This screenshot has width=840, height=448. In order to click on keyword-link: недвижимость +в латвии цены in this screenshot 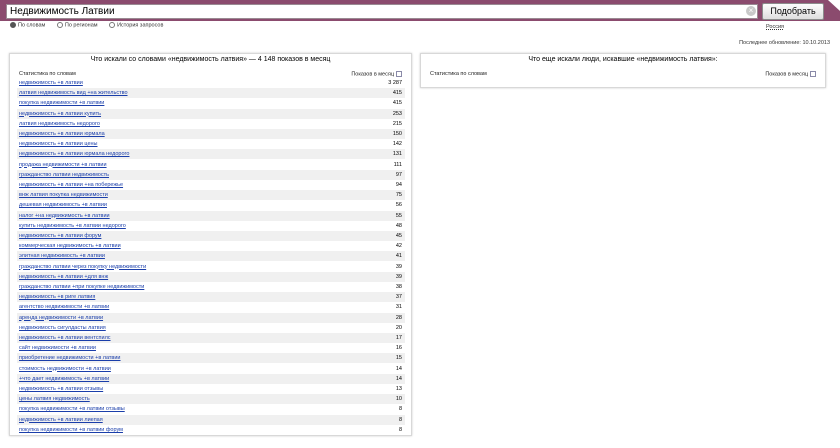, I will do `click(58, 144)`.